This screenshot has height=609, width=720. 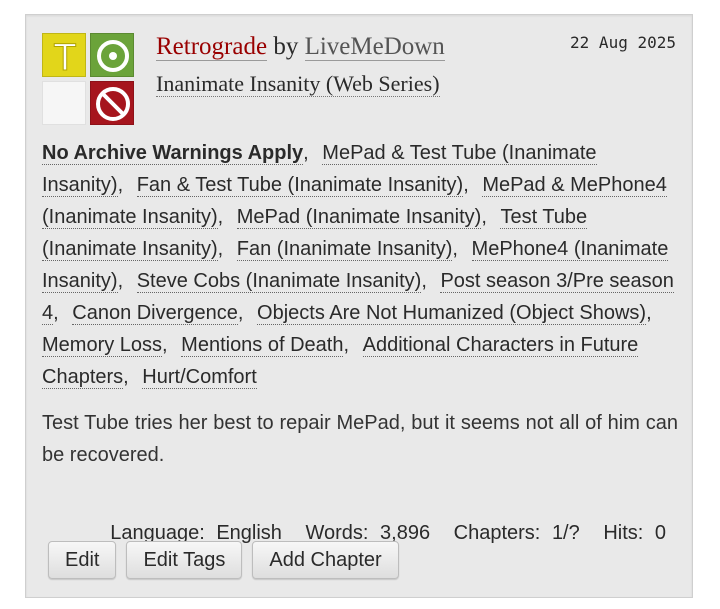 I want to click on edit-button: Edit, so click(x=82, y=560).